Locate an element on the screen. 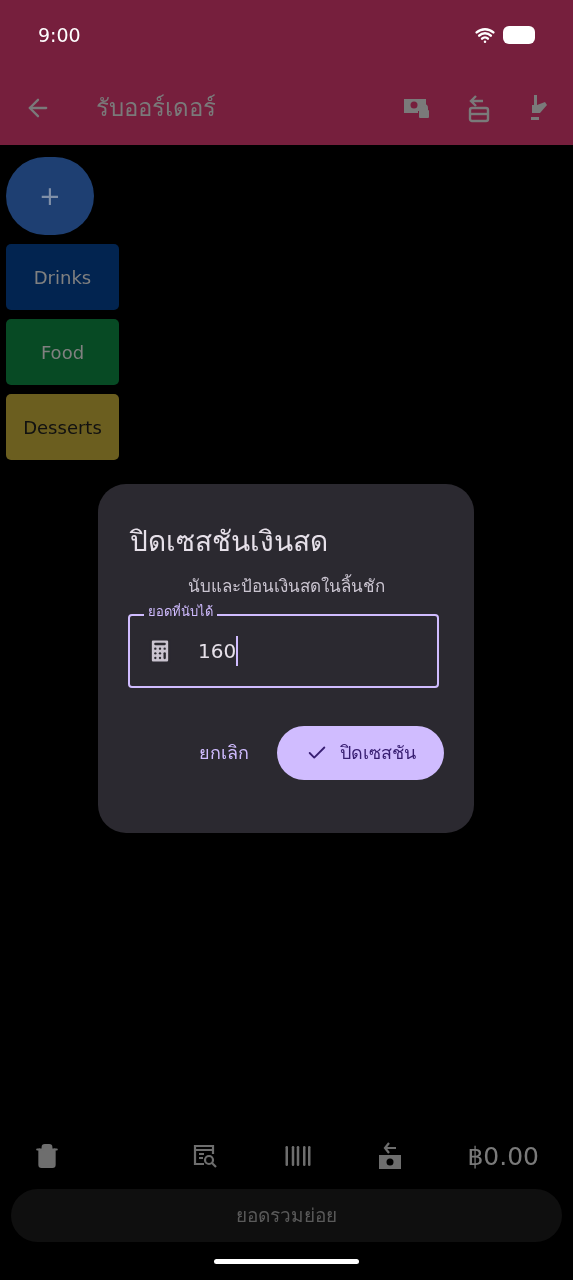  category-tile: Food is located at coordinates (62, 352).